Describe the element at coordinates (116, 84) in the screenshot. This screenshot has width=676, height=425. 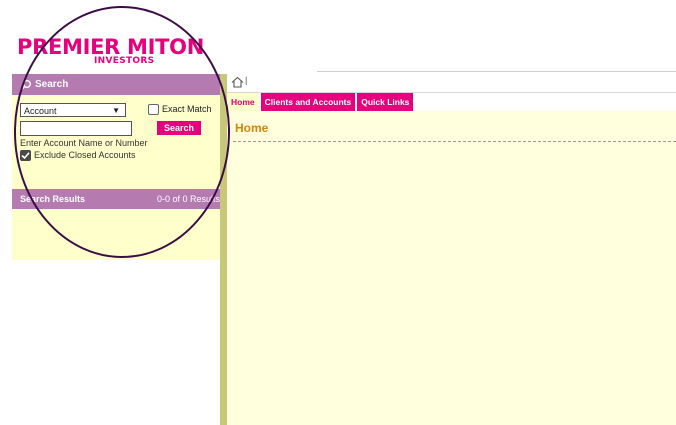
I see `search-panel-header: Search` at that location.